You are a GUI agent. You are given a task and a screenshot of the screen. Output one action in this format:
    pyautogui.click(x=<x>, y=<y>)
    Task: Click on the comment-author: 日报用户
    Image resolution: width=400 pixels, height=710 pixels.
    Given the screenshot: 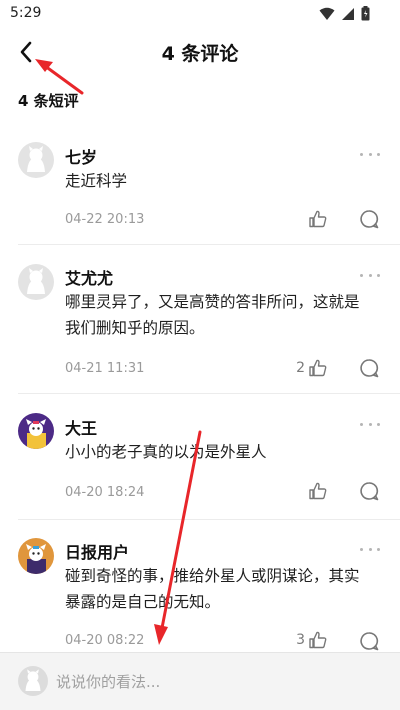 What is the action you would take?
    pyautogui.click(x=97, y=551)
    